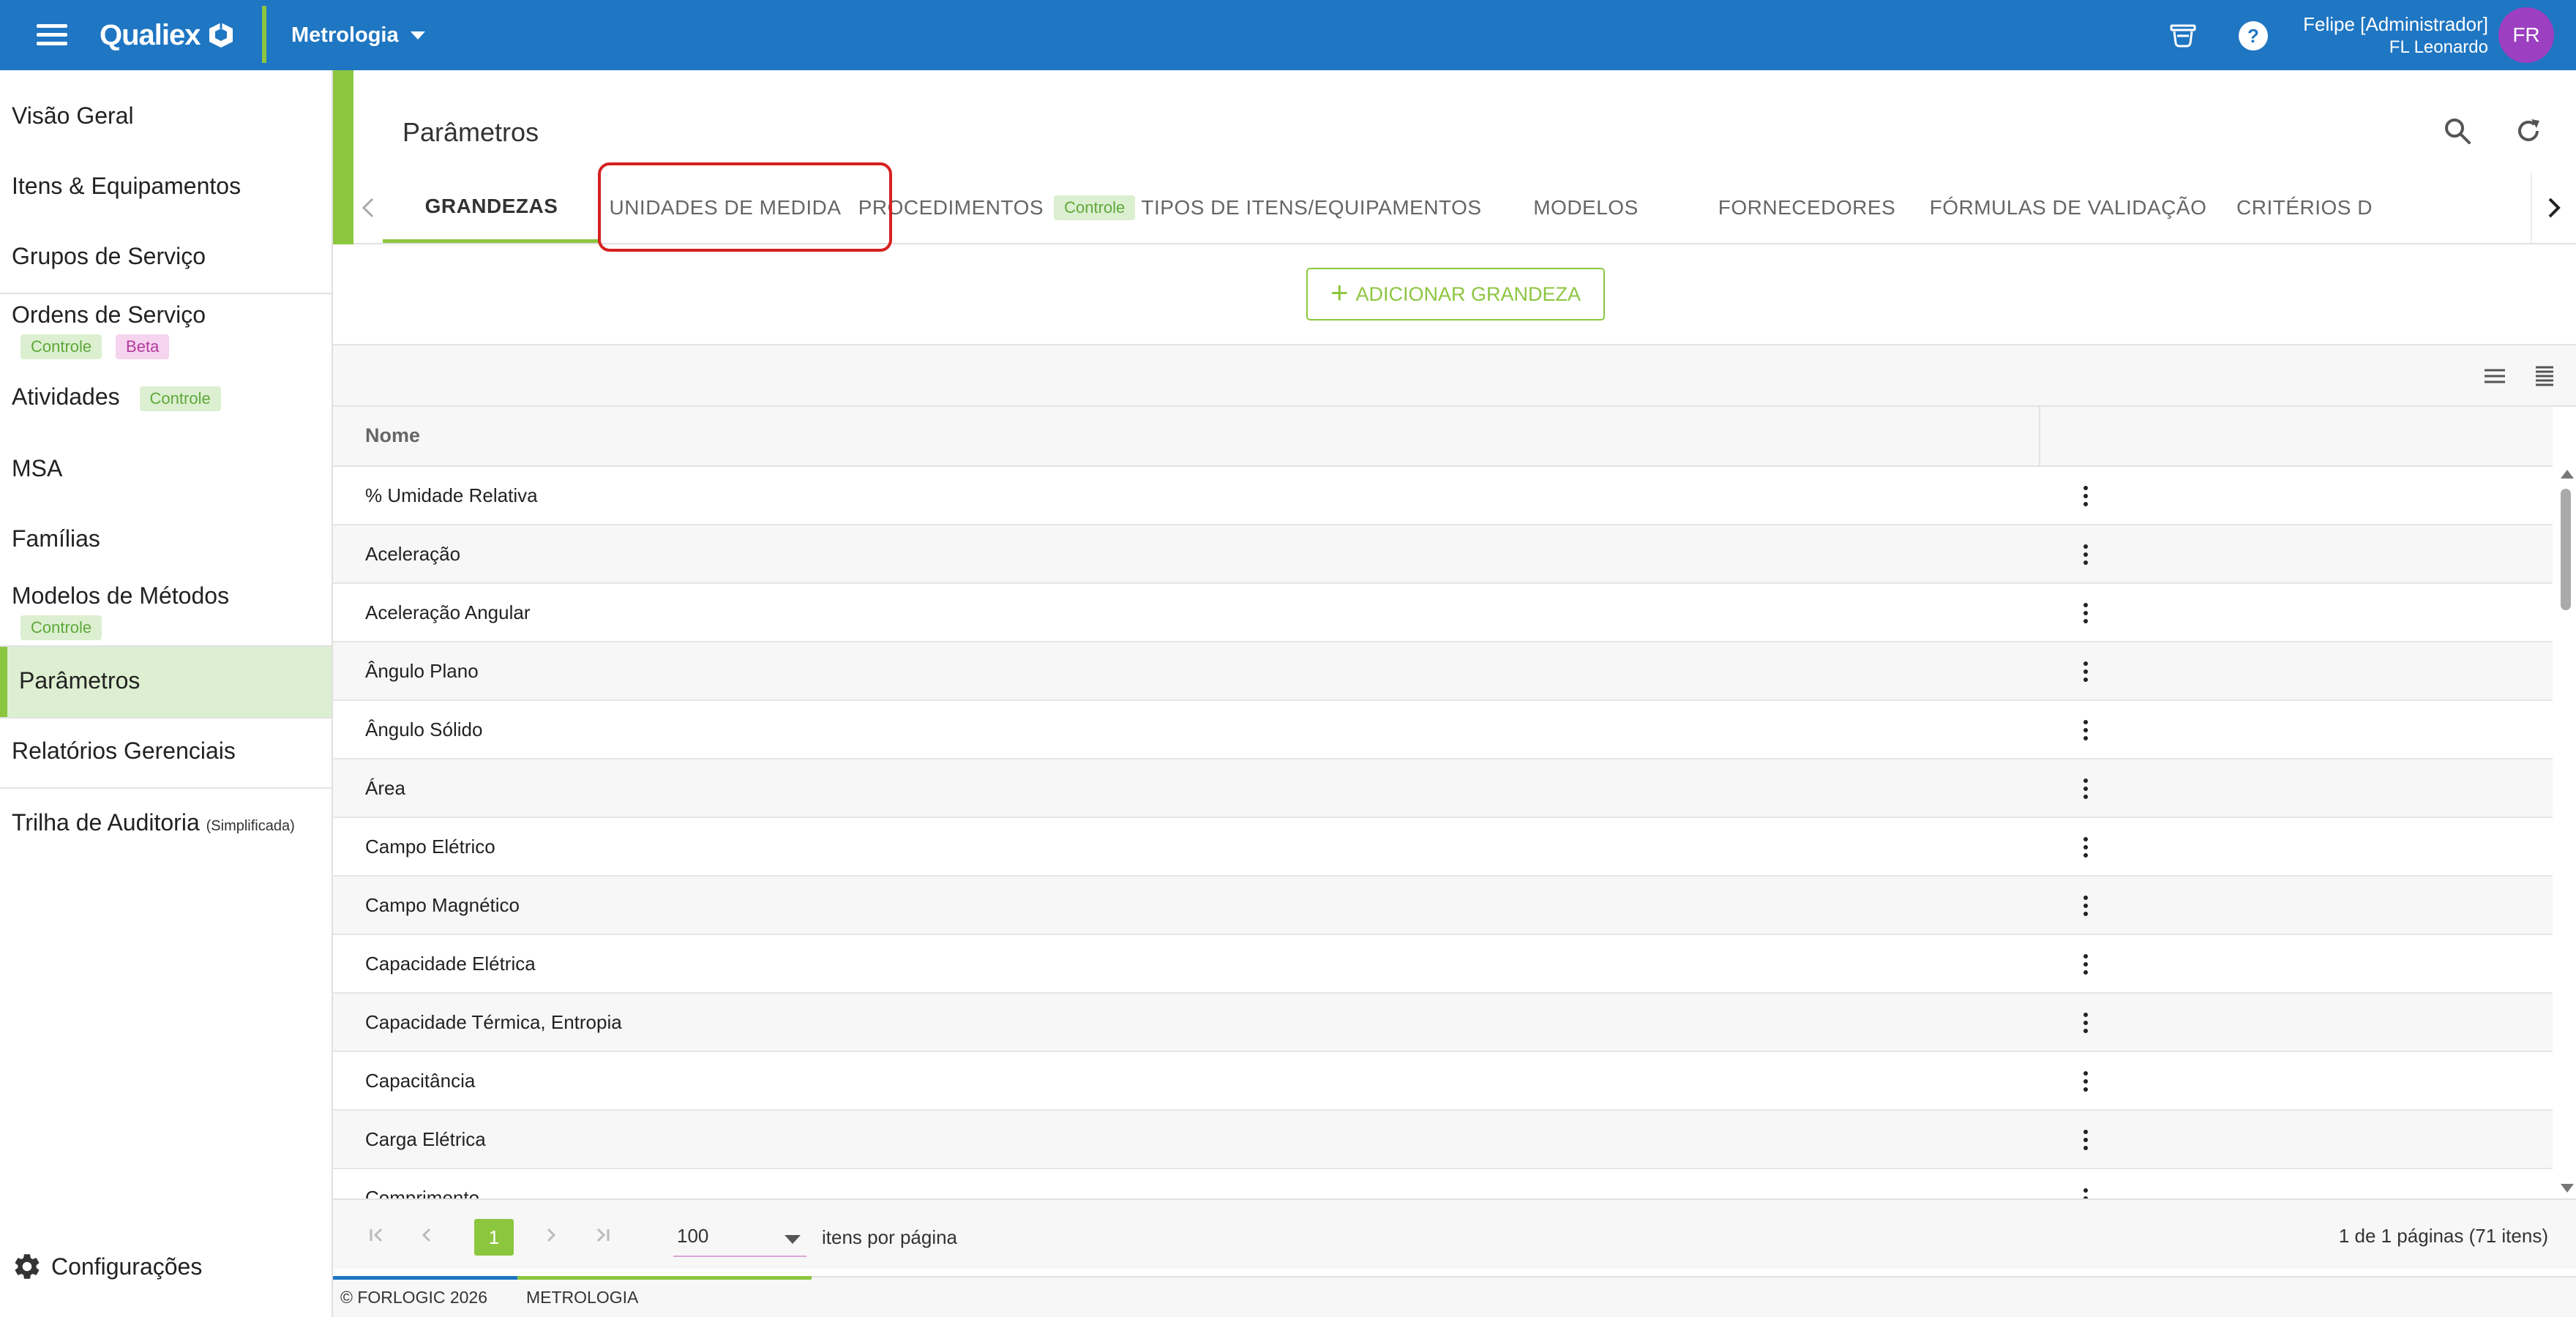 This screenshot has width=2576, height=1317. What do you see at coordinates (166, 1266) in the screenshot?
I see `sidebar-item-configuracoes: Configurações` at bounding box center [166, 1266].